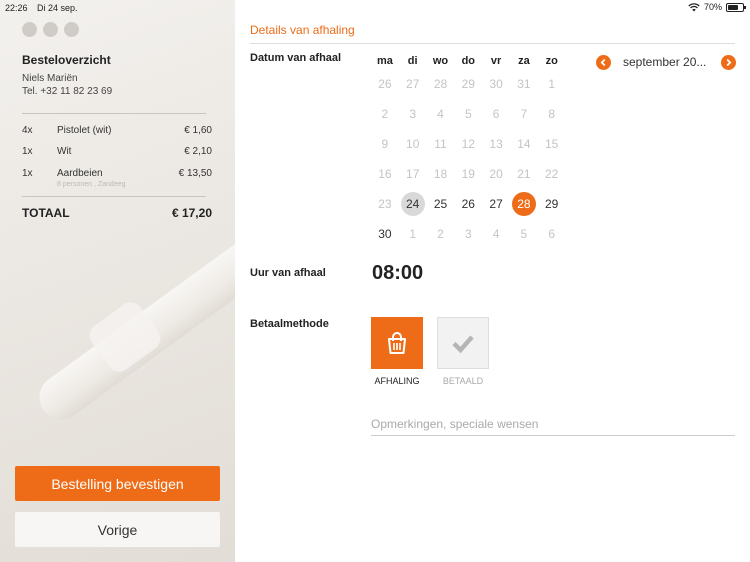 The image size is (750, 562). What do you see at coordinates (385, 234) in the screenshot?
I see `calendar-day: 30` at bounding box center [385, 234].